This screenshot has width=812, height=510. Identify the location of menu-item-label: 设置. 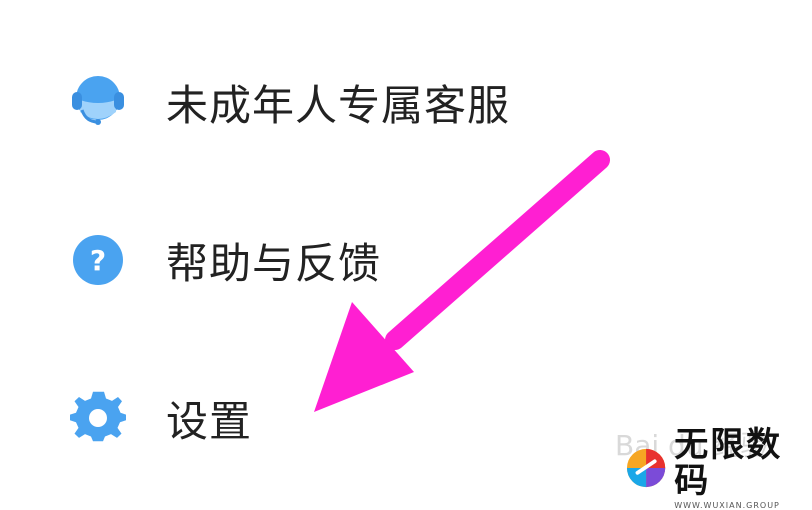
(209, 421).